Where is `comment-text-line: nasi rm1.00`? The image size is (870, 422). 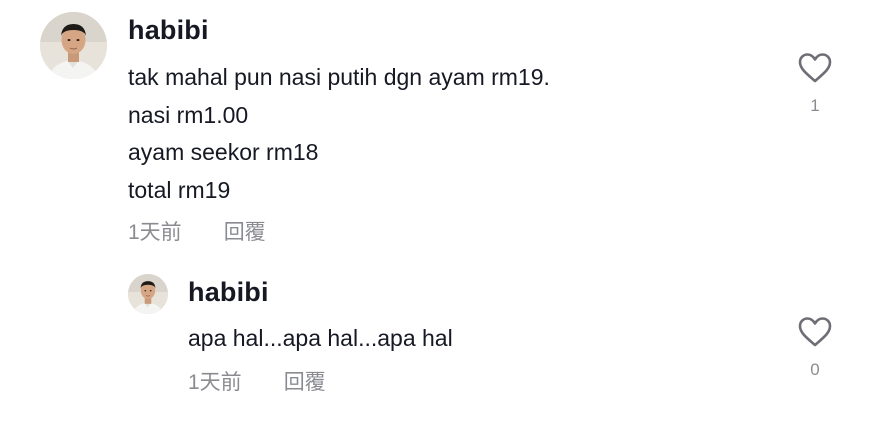
comment-text-line: nasi rm1.00 is located at coordinates (188, 114).